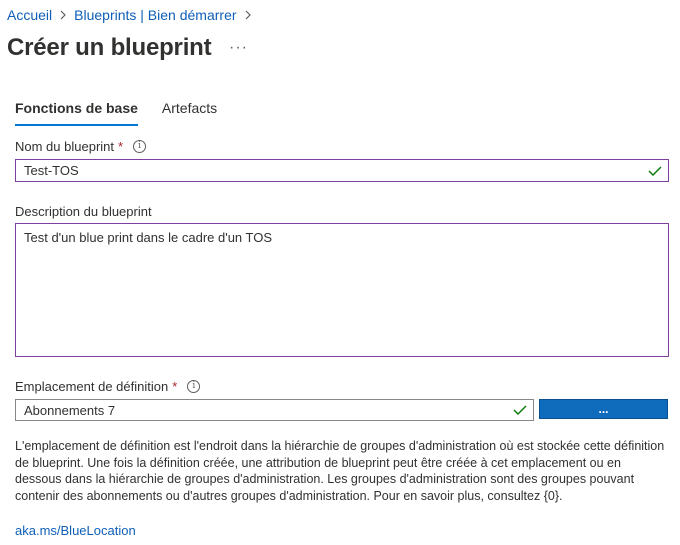  I want to click on breadcrumb-home-link: Accueil, so click(29, 15).